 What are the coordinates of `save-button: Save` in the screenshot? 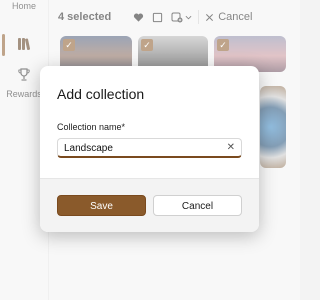 It's located at (101, 205).